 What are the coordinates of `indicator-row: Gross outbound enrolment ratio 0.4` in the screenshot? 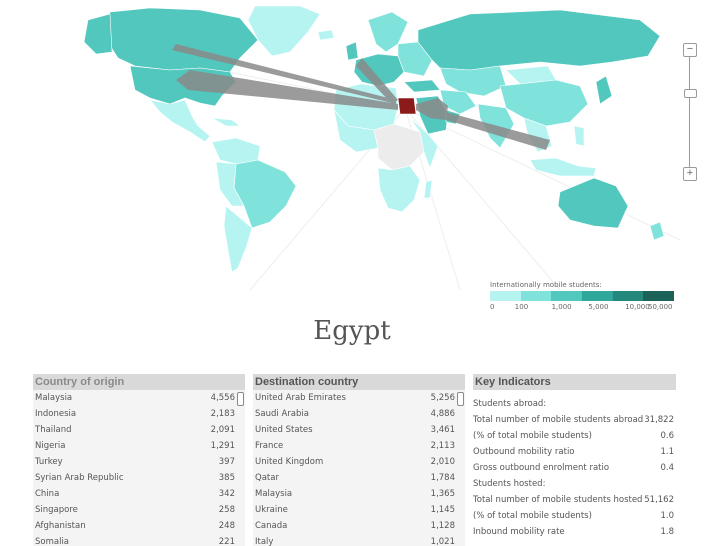 It's located at (574, 468).